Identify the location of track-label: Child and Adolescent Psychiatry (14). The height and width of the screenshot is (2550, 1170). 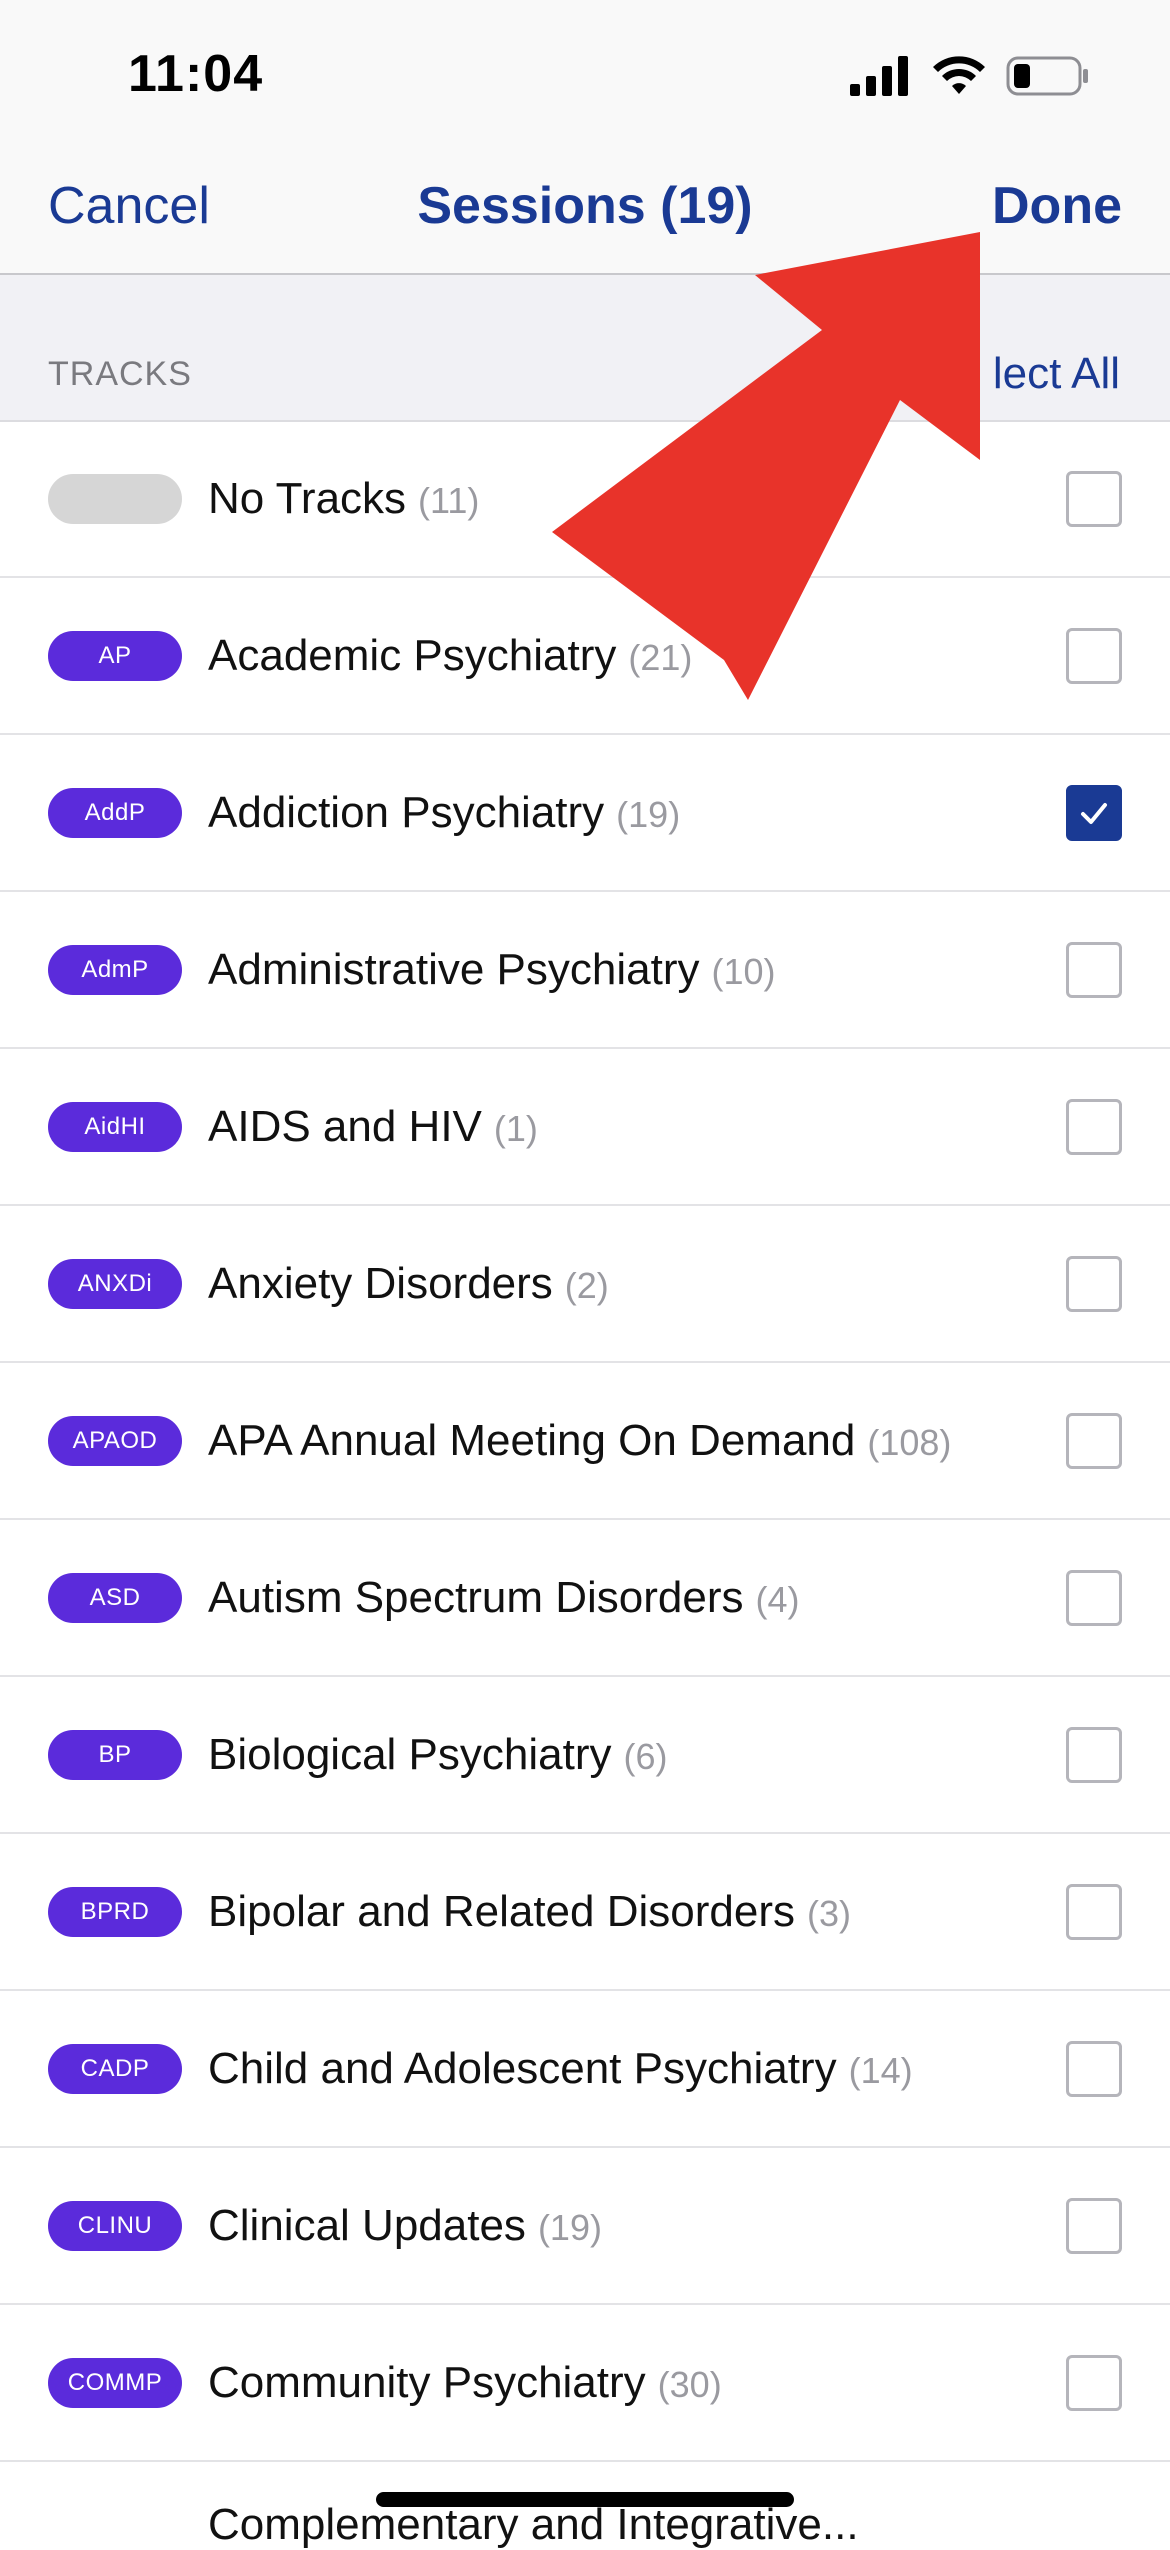
(560, 2069).